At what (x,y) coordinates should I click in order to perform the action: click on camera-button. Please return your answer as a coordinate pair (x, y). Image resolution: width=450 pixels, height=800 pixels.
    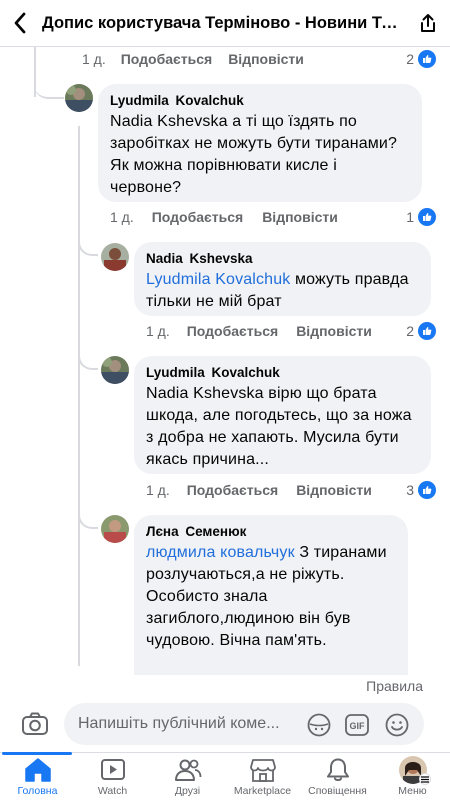
    Looking at the image, I should click on (35, 724).